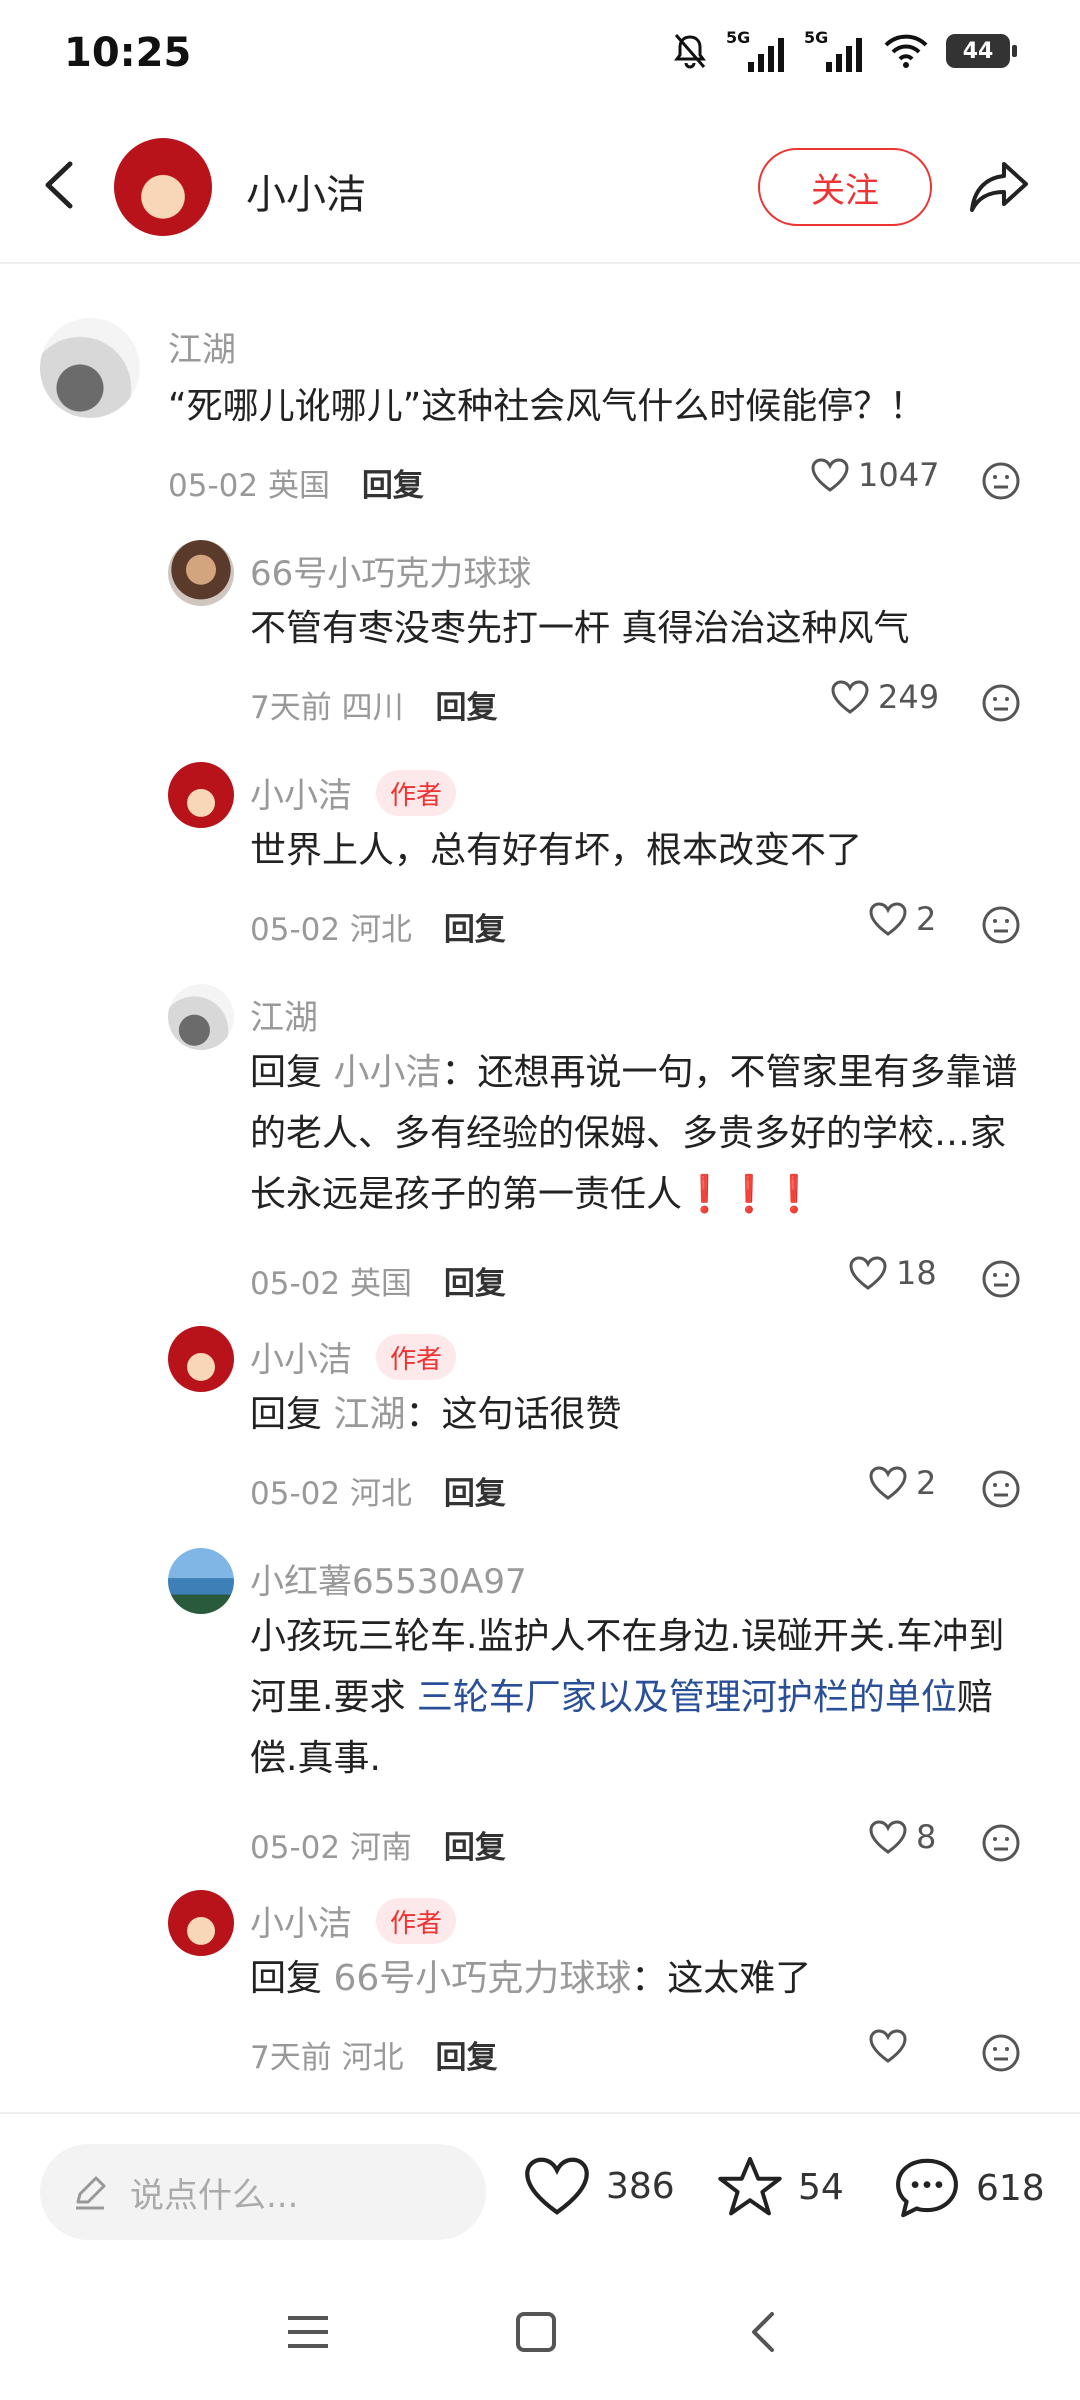  I want to click on topic-link: 三轮车厂家以及管理河护栏的单位, so click(687, 1697).